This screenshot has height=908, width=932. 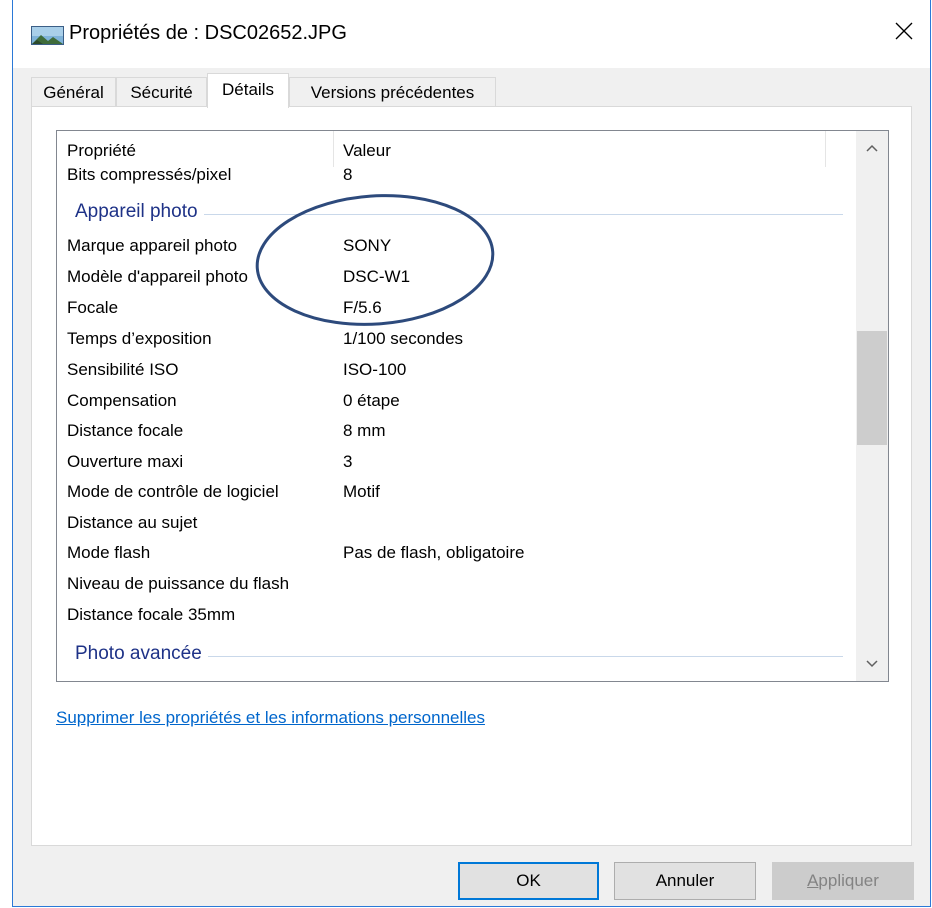 What do you see at coordinates (367, 245) in the screenshot?
I see `property-value: SONY` at bounding box center [367, 245].